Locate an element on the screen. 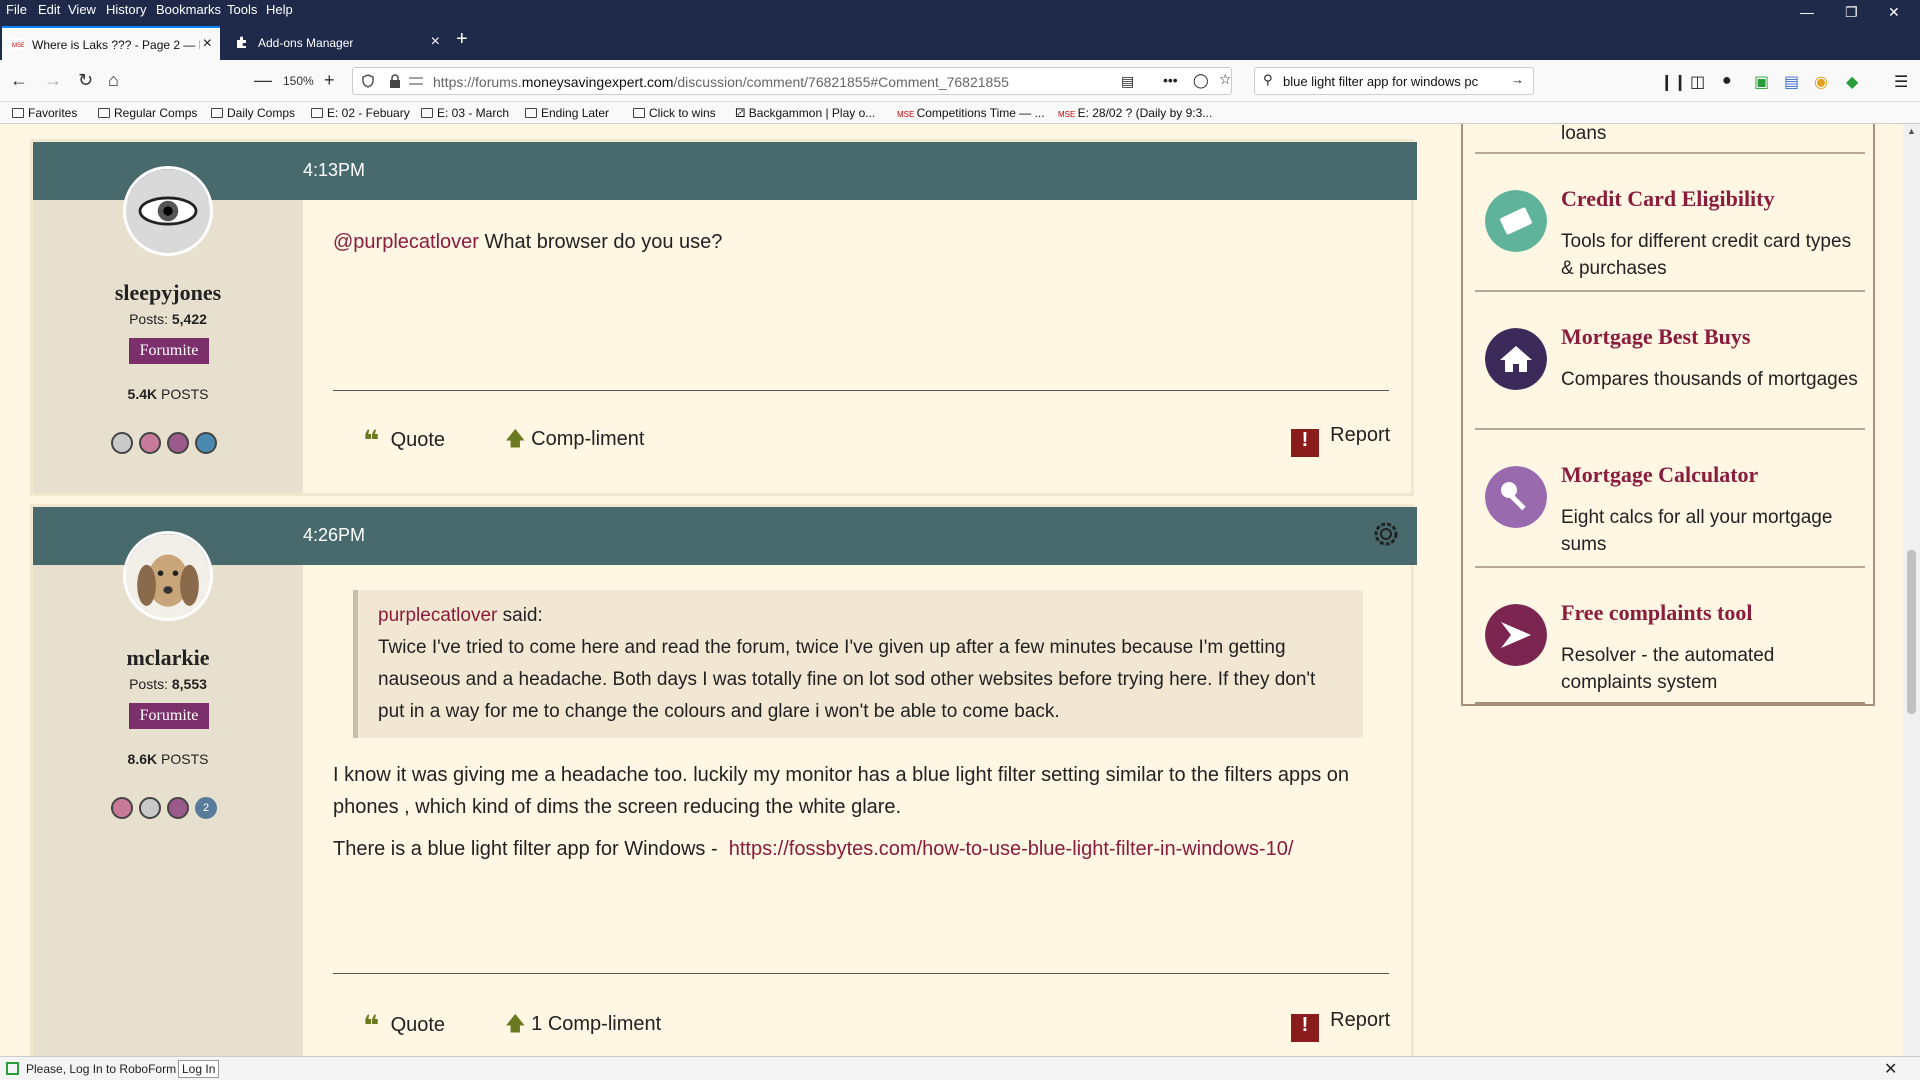 The width and height of the screenshot is (1920, 1080). reader-view-icon: ▤ is located at coordinates (1127, 81).